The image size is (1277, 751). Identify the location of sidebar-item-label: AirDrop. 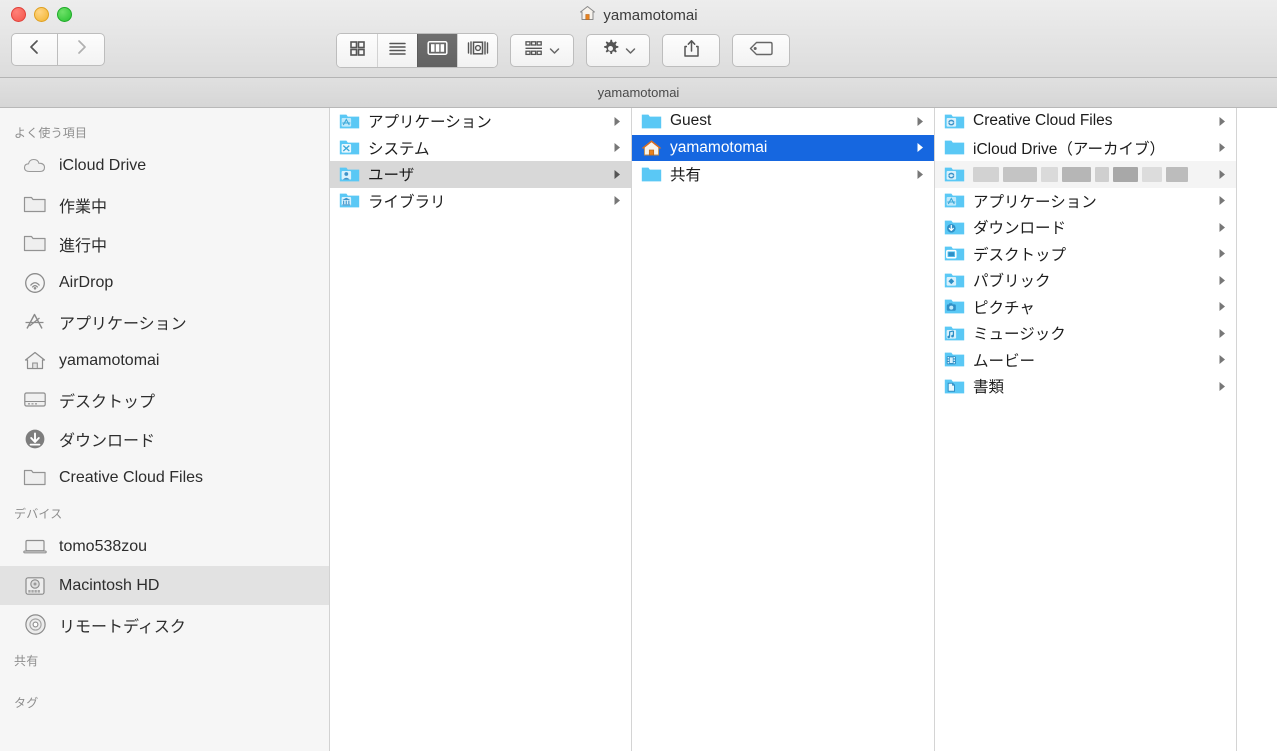
(86, 282).